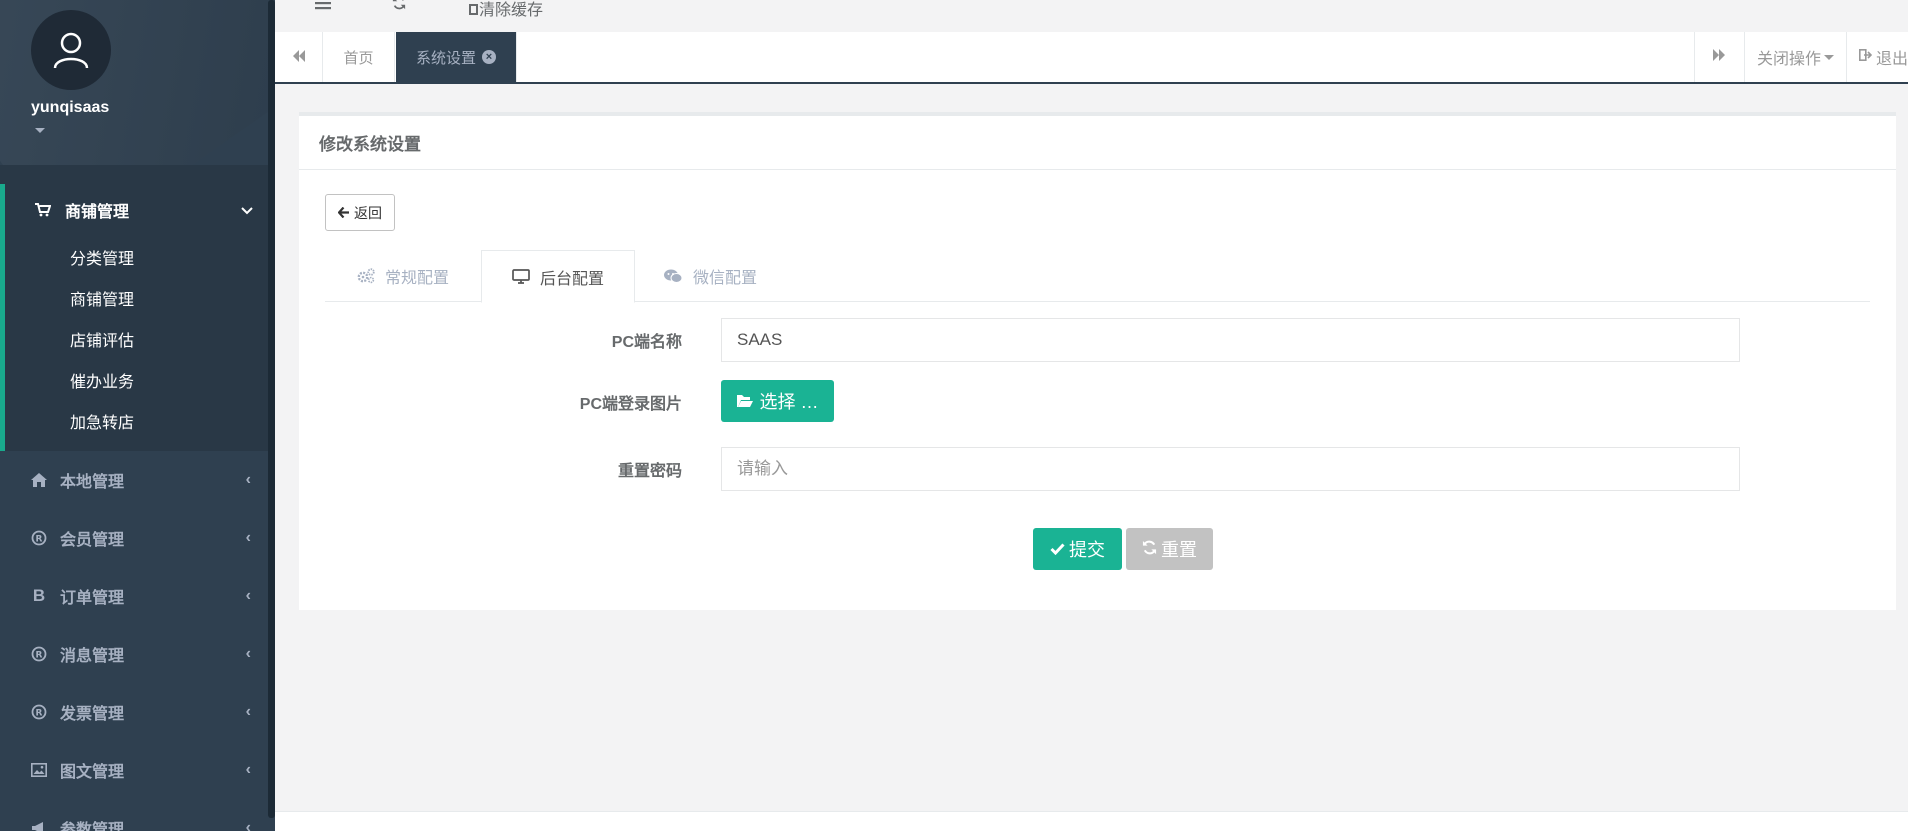 The width and height of the screenshot is (1908, 831). I want to click on double-left-icon, so click(299, 57).